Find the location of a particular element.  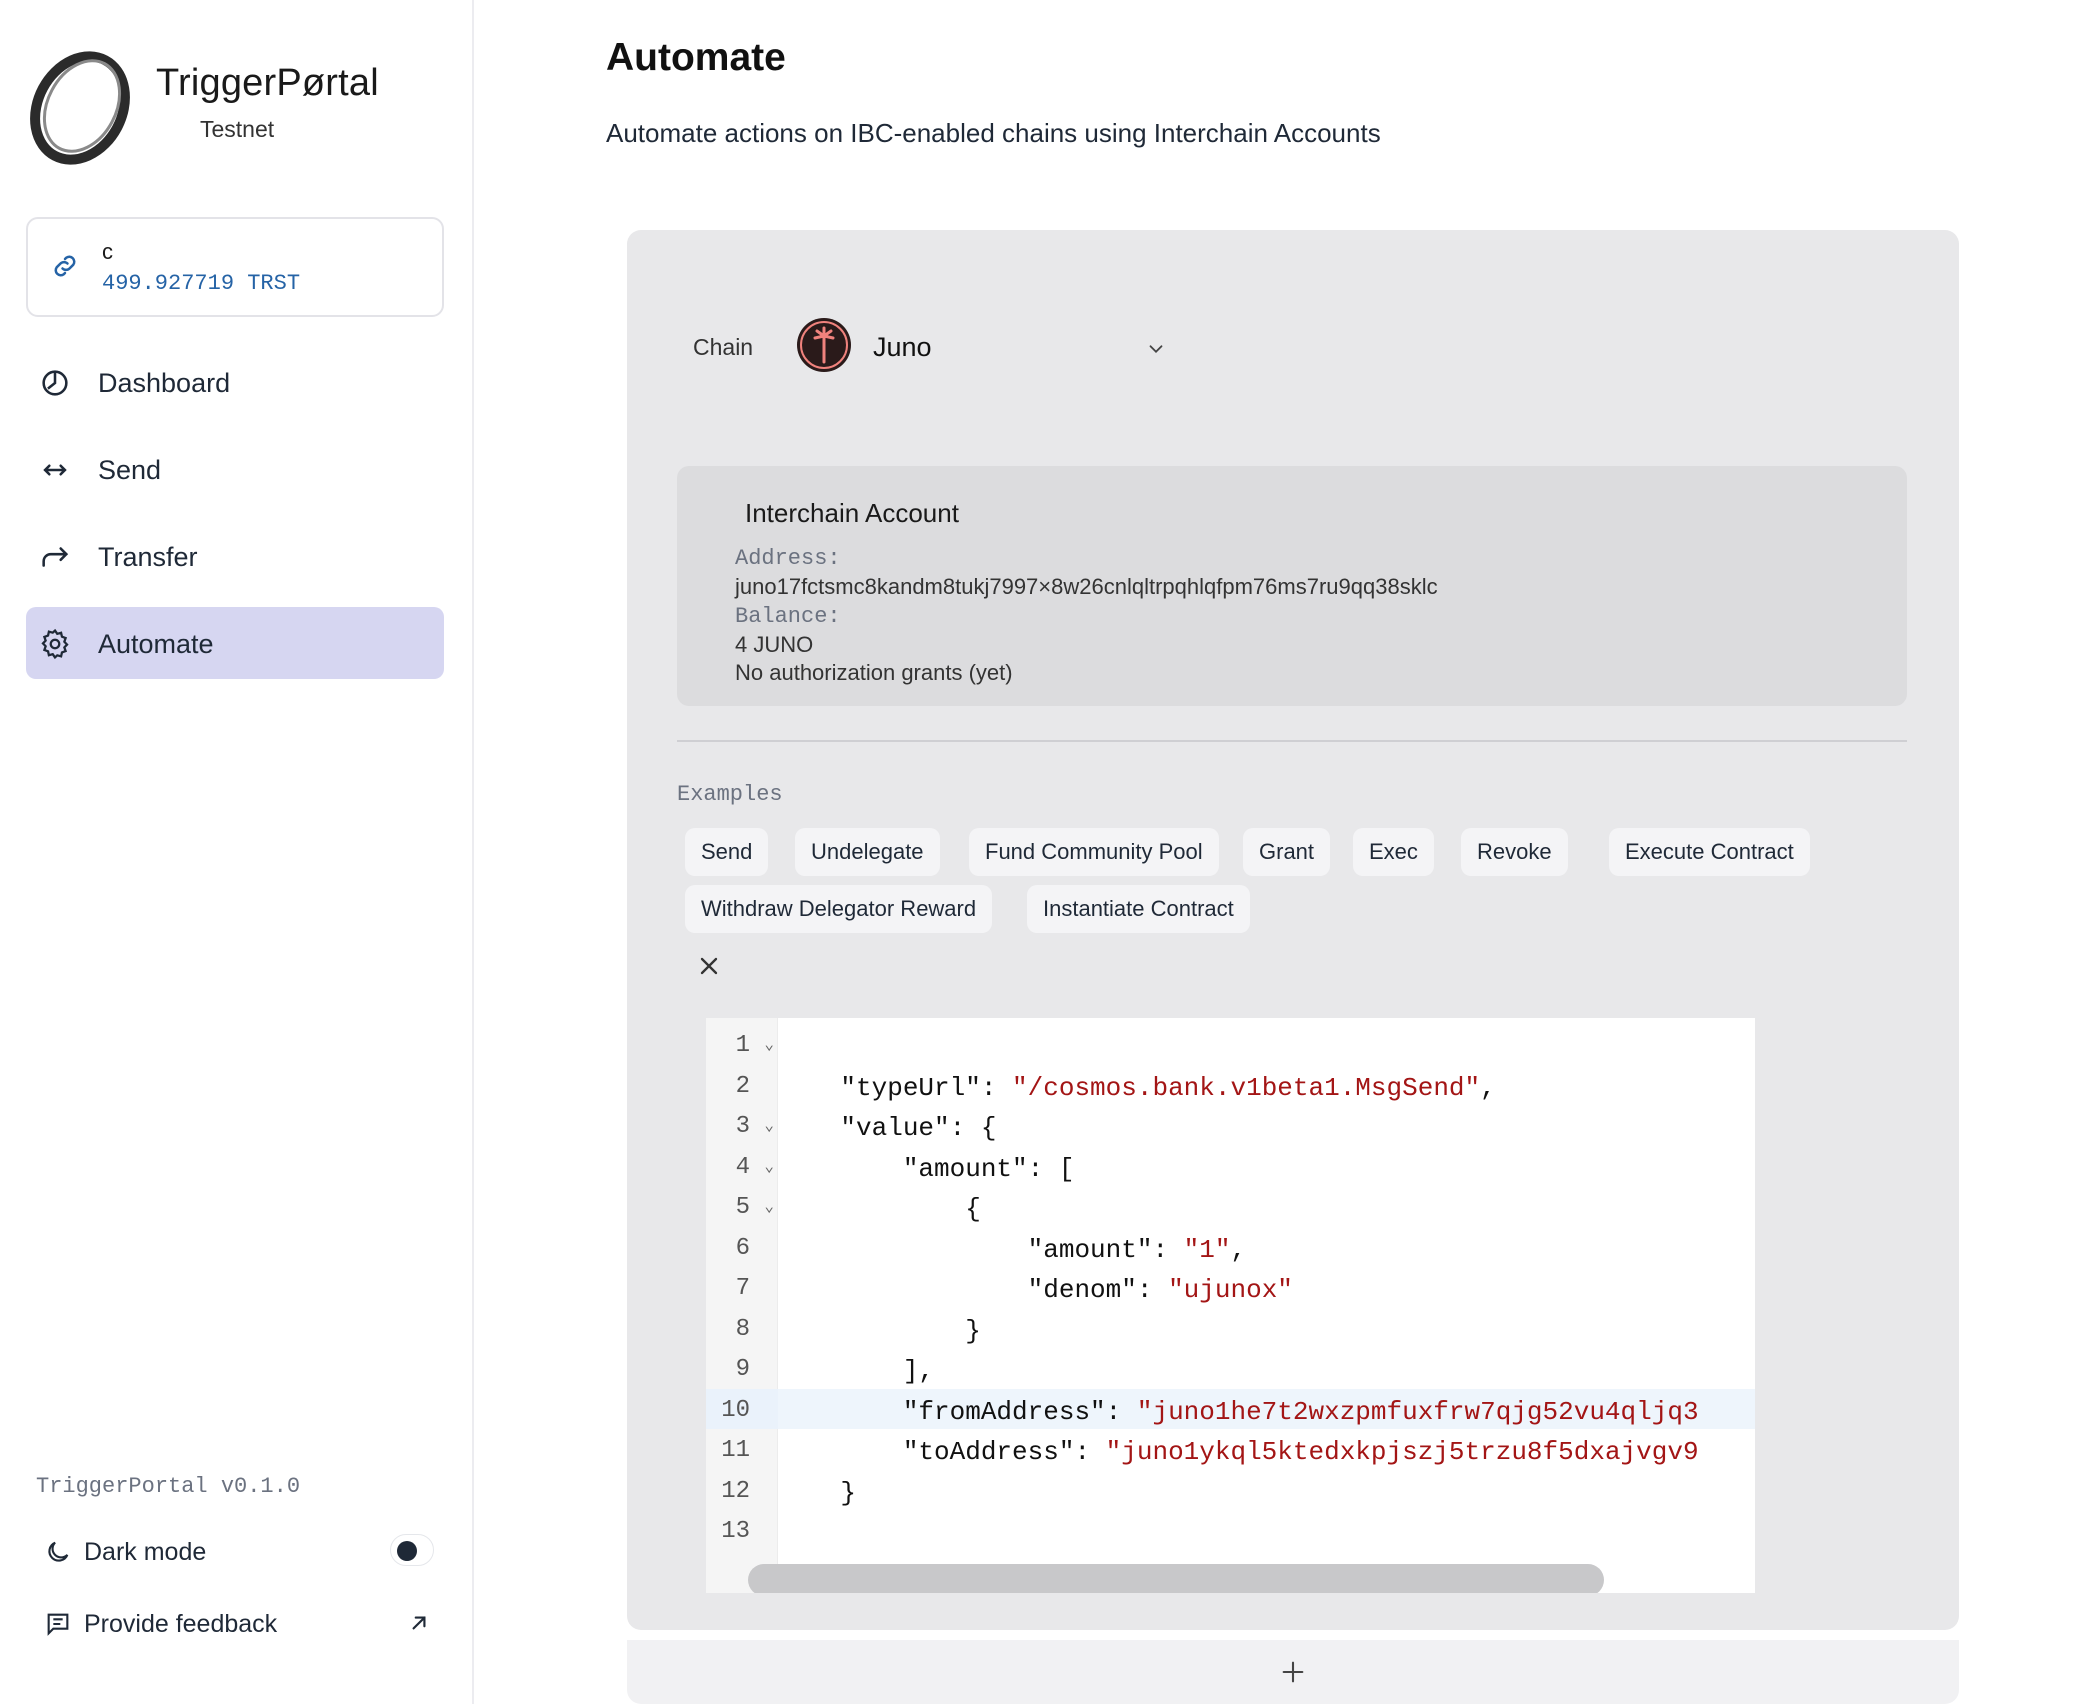

link-icon is located at coordinates (65, 266).